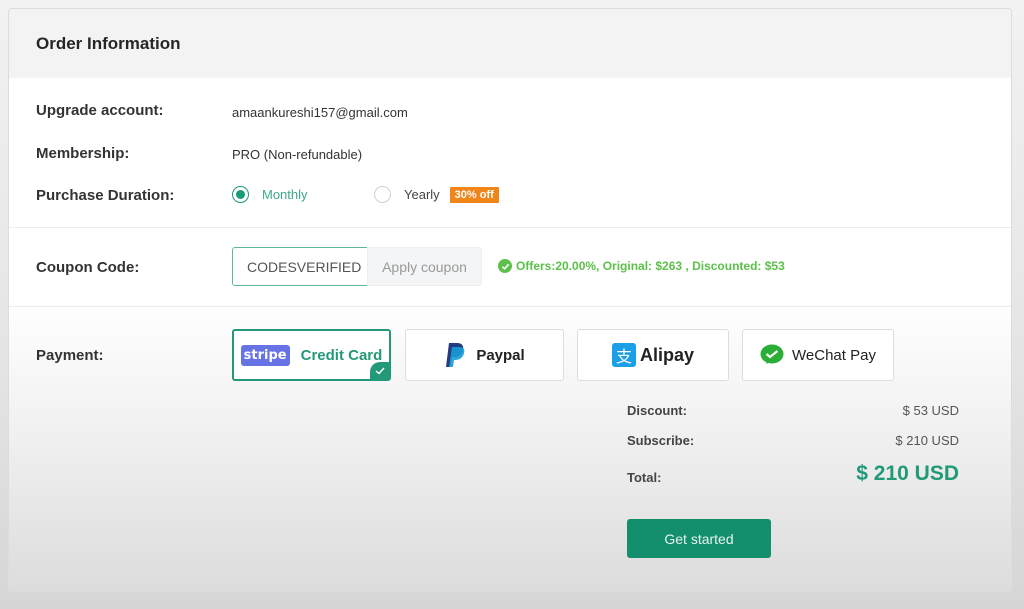 This screenshot has height=609, width=1024. What do you see at coordinates (657, 410) in the screenshot?
I see `discount-label: Discount:` at bounding box center [657, 410].